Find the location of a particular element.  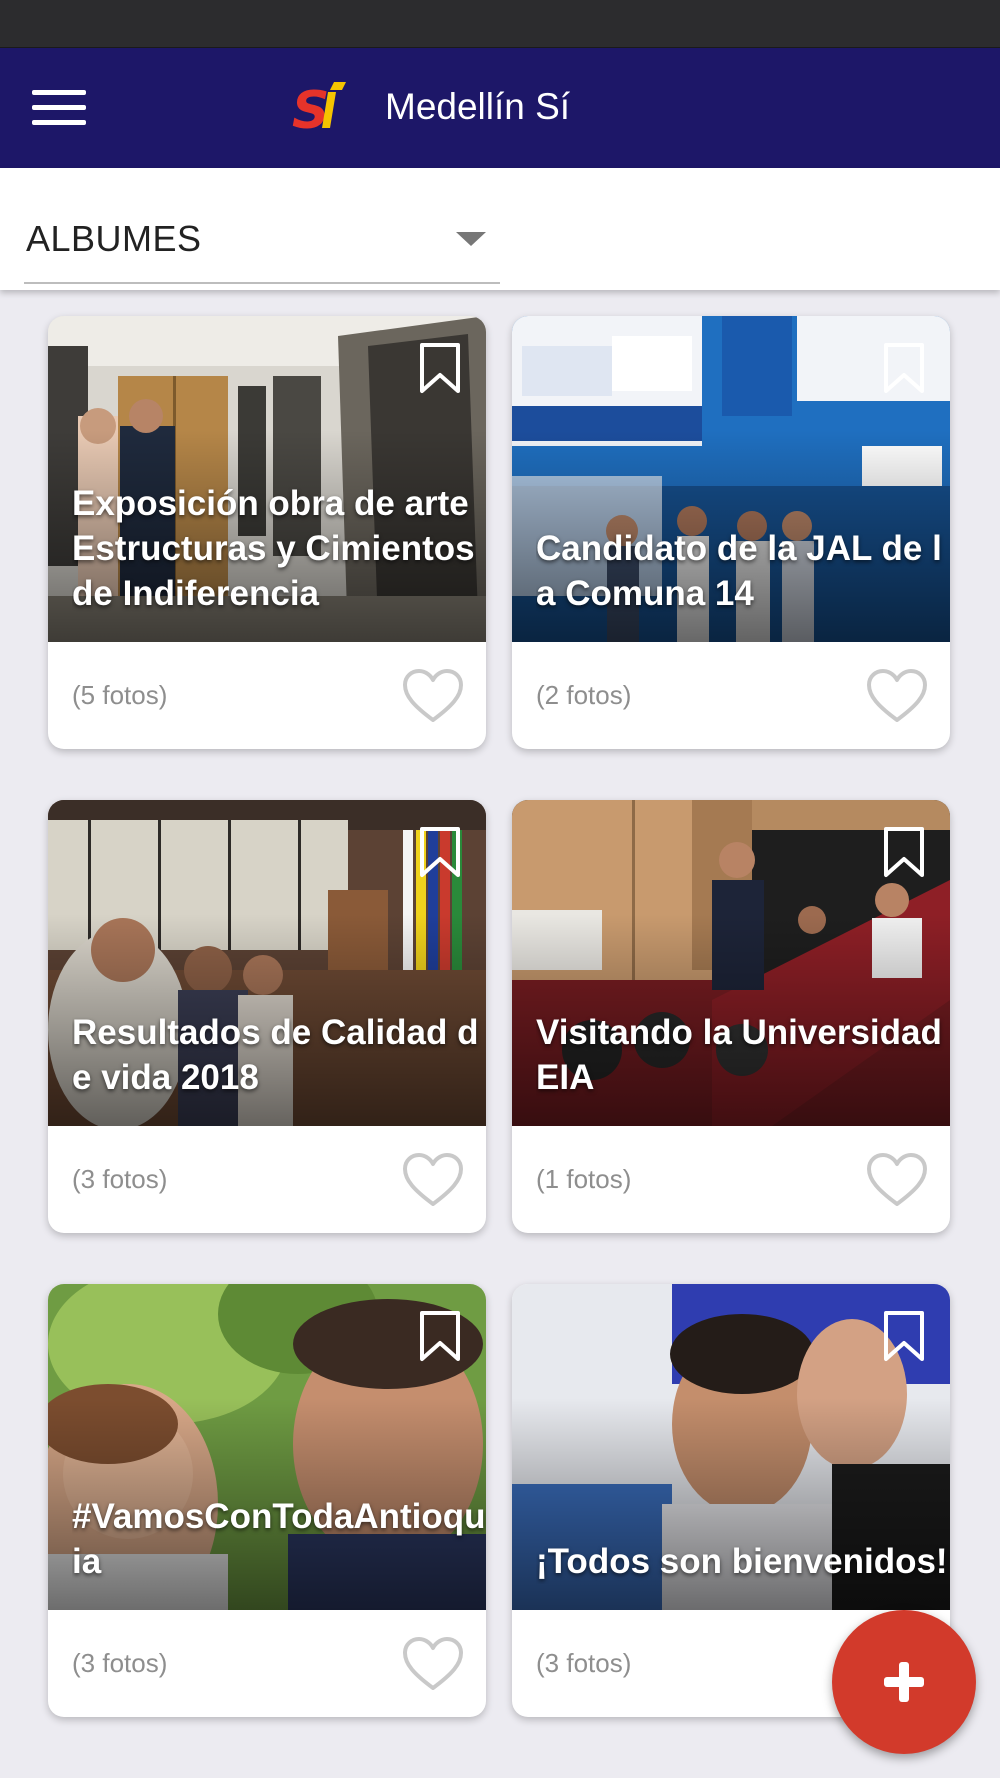

album-title: Resultados de Calidad de vida 2018 is located at coordinates (275, 1055).